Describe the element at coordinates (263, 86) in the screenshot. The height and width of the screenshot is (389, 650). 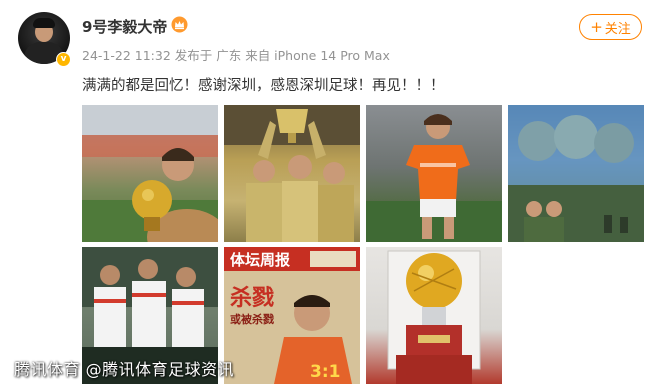
I see `post-content: 满满的都是回忆！感谢深圳，感恩深圳足球！再见！！！` at that location.